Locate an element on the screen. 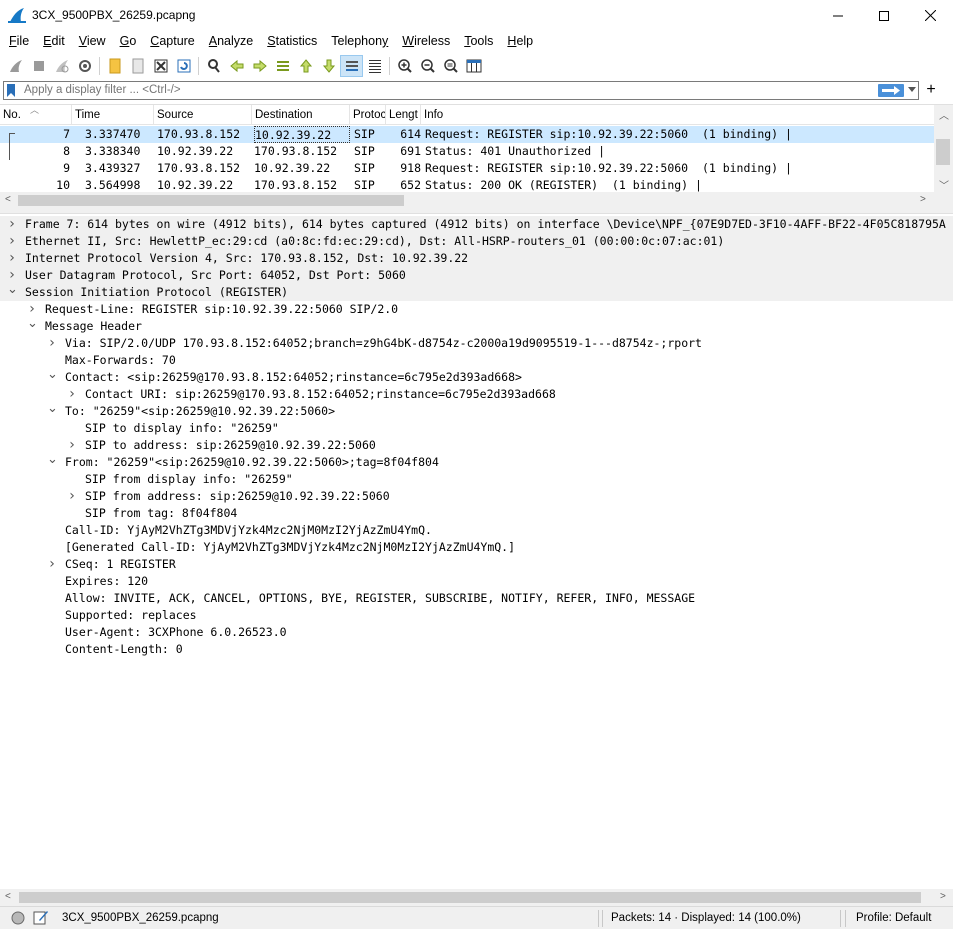 The width and height of the screenshot is (953, 929). detail-tree-item: › CSeq: 1 REGISTER is located at coordinates (476, 564).